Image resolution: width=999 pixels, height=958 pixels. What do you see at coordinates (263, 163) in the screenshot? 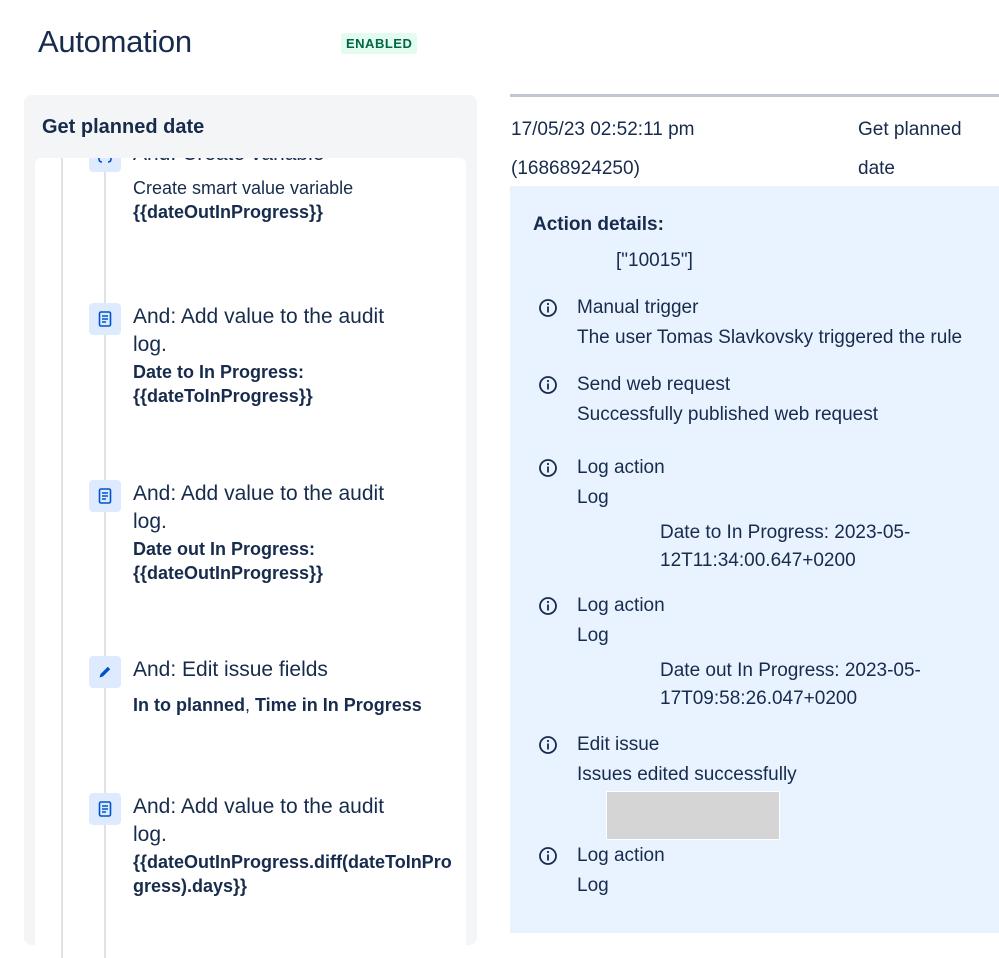
I see `component-title: And: Create variable` at bounding box center [263, 163].